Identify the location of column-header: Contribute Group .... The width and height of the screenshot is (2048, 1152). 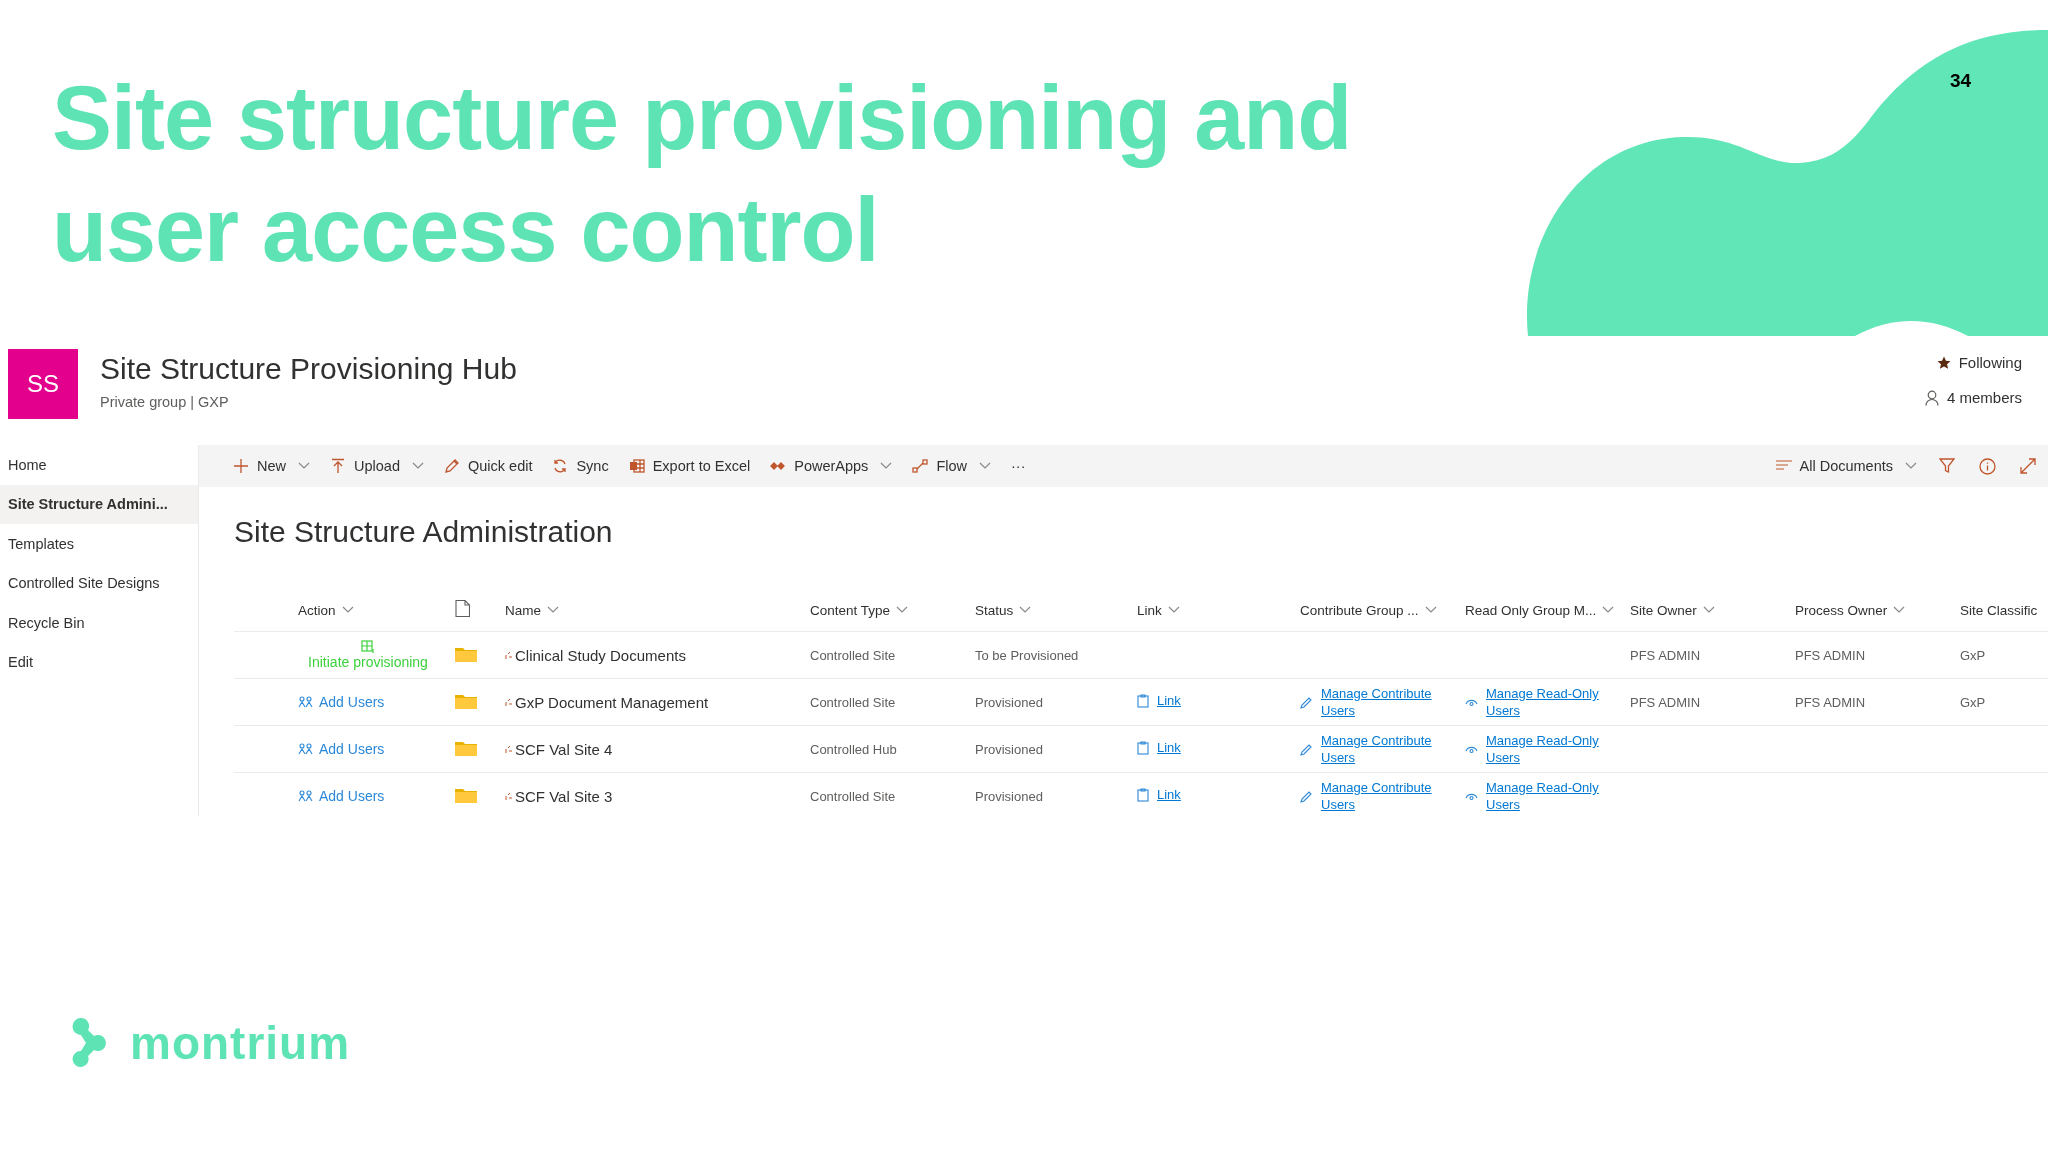
(1374, 610).